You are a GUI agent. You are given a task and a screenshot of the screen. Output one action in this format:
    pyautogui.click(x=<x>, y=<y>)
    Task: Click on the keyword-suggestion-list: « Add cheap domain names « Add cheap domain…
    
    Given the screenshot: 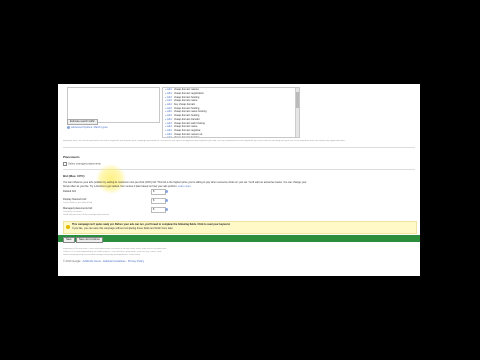 What is the action you would take?
    pyautogui.click(x=231, y=112)
    